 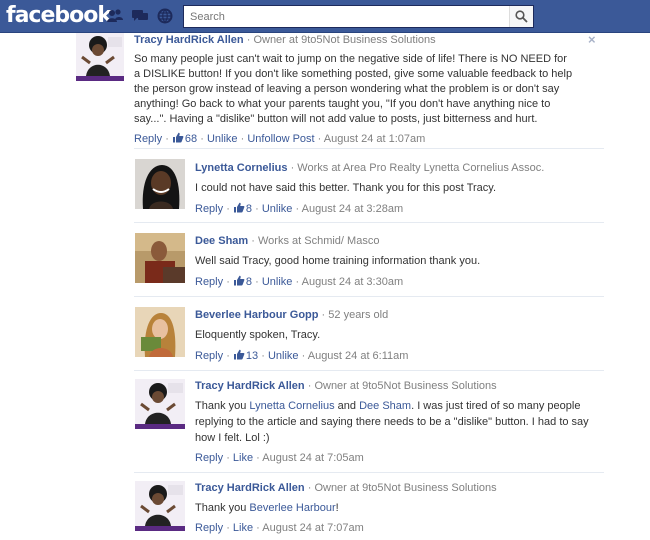 What do you see at coordinates (241, 168) in the screenshot?
I see `comment-author: Lynetta Cornelius` at bounding box center [241, 168].